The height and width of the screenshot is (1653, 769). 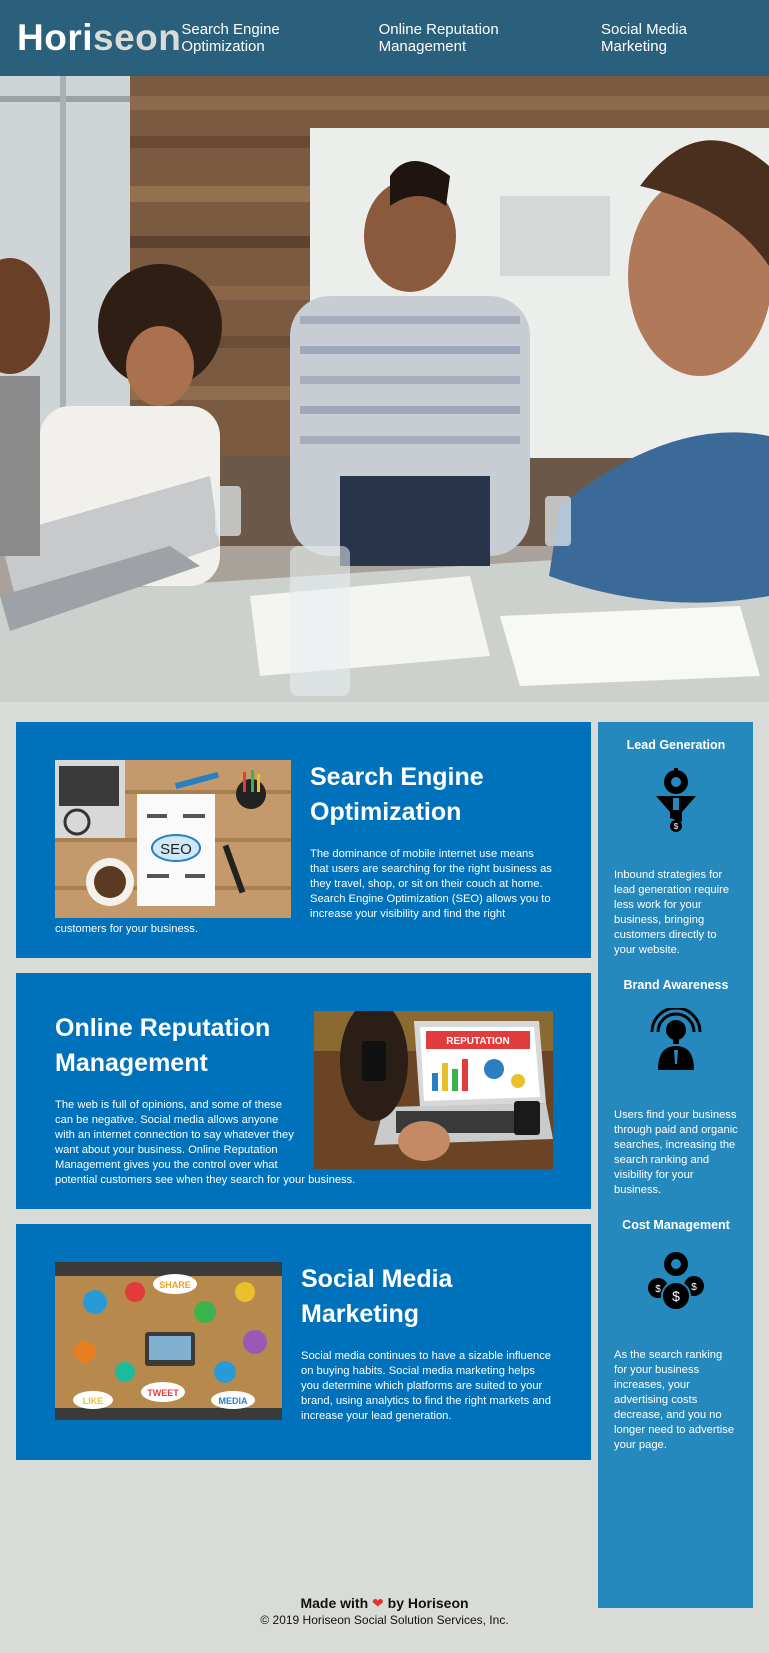 I want to click on share-label: SHARE, so click(x=175, y=1285).